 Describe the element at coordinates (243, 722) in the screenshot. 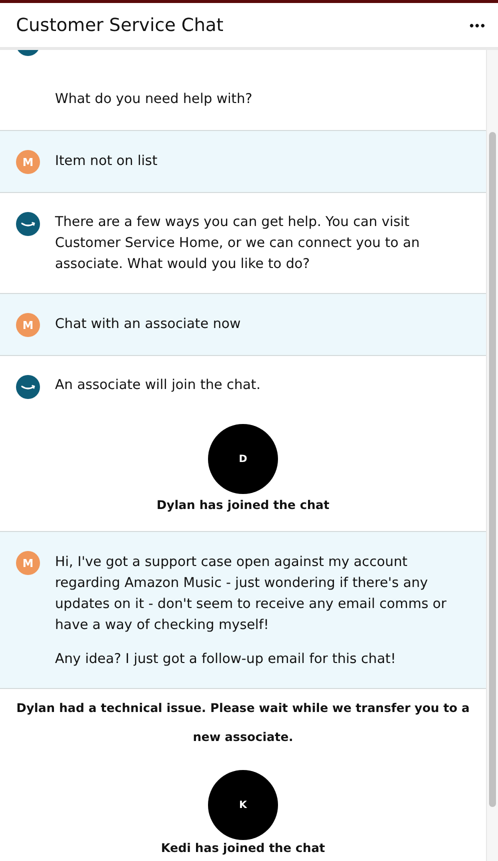

I see `system-notice: Dylan had a technical issue. Please wait while we transfer you to a new associate.` at that location.